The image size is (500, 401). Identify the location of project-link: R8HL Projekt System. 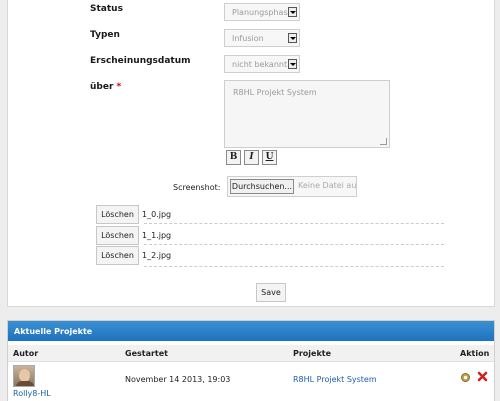
(335, 379).